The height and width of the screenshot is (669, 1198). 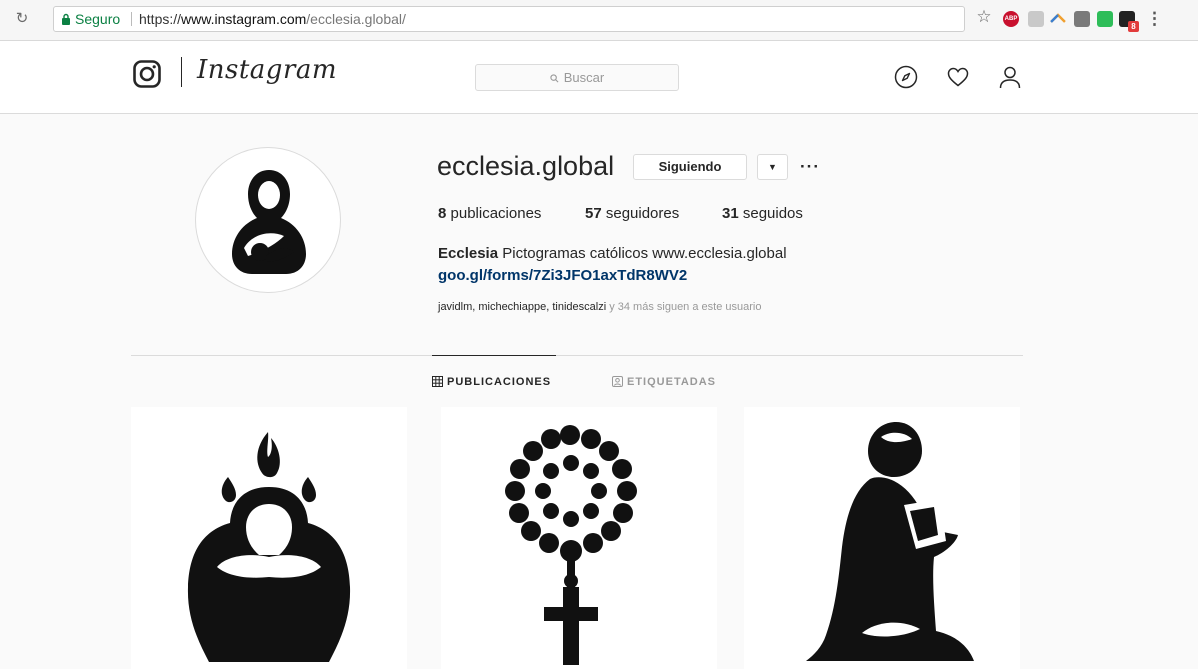 I want to click on grid-icon, so click(x=437, y=381).